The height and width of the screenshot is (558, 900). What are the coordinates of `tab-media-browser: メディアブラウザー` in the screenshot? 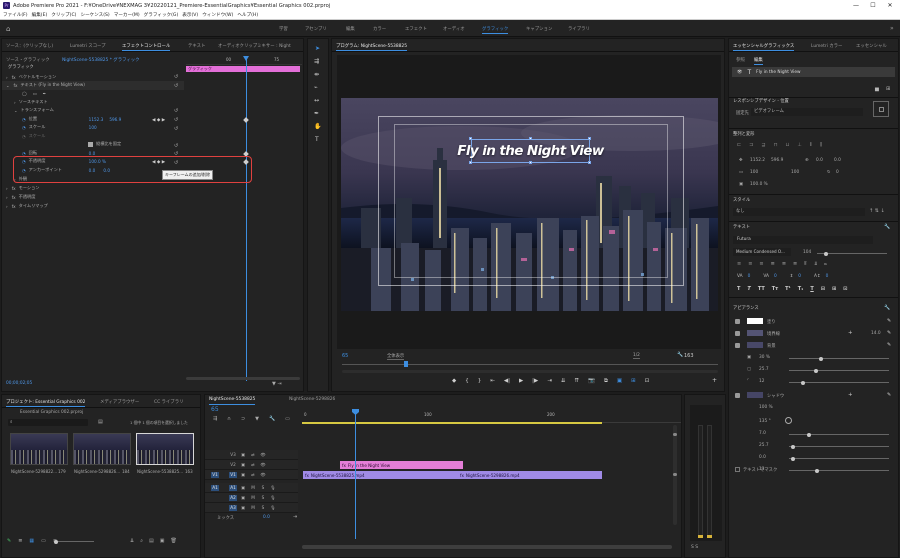 It's located at (119, 402).